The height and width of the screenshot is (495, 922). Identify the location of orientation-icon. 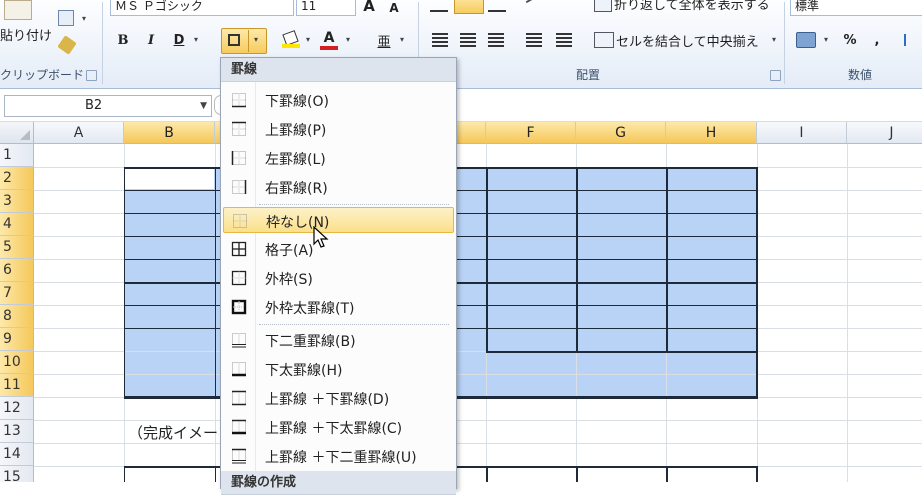
(537, 7).